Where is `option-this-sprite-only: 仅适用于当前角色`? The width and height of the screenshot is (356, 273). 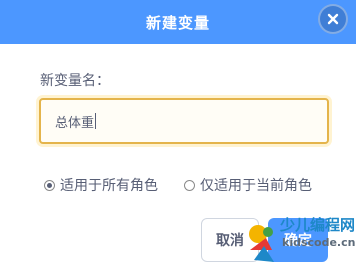
option-this-sprite-only: 仅适用于当前角色 is located at coordinates (248, 185).